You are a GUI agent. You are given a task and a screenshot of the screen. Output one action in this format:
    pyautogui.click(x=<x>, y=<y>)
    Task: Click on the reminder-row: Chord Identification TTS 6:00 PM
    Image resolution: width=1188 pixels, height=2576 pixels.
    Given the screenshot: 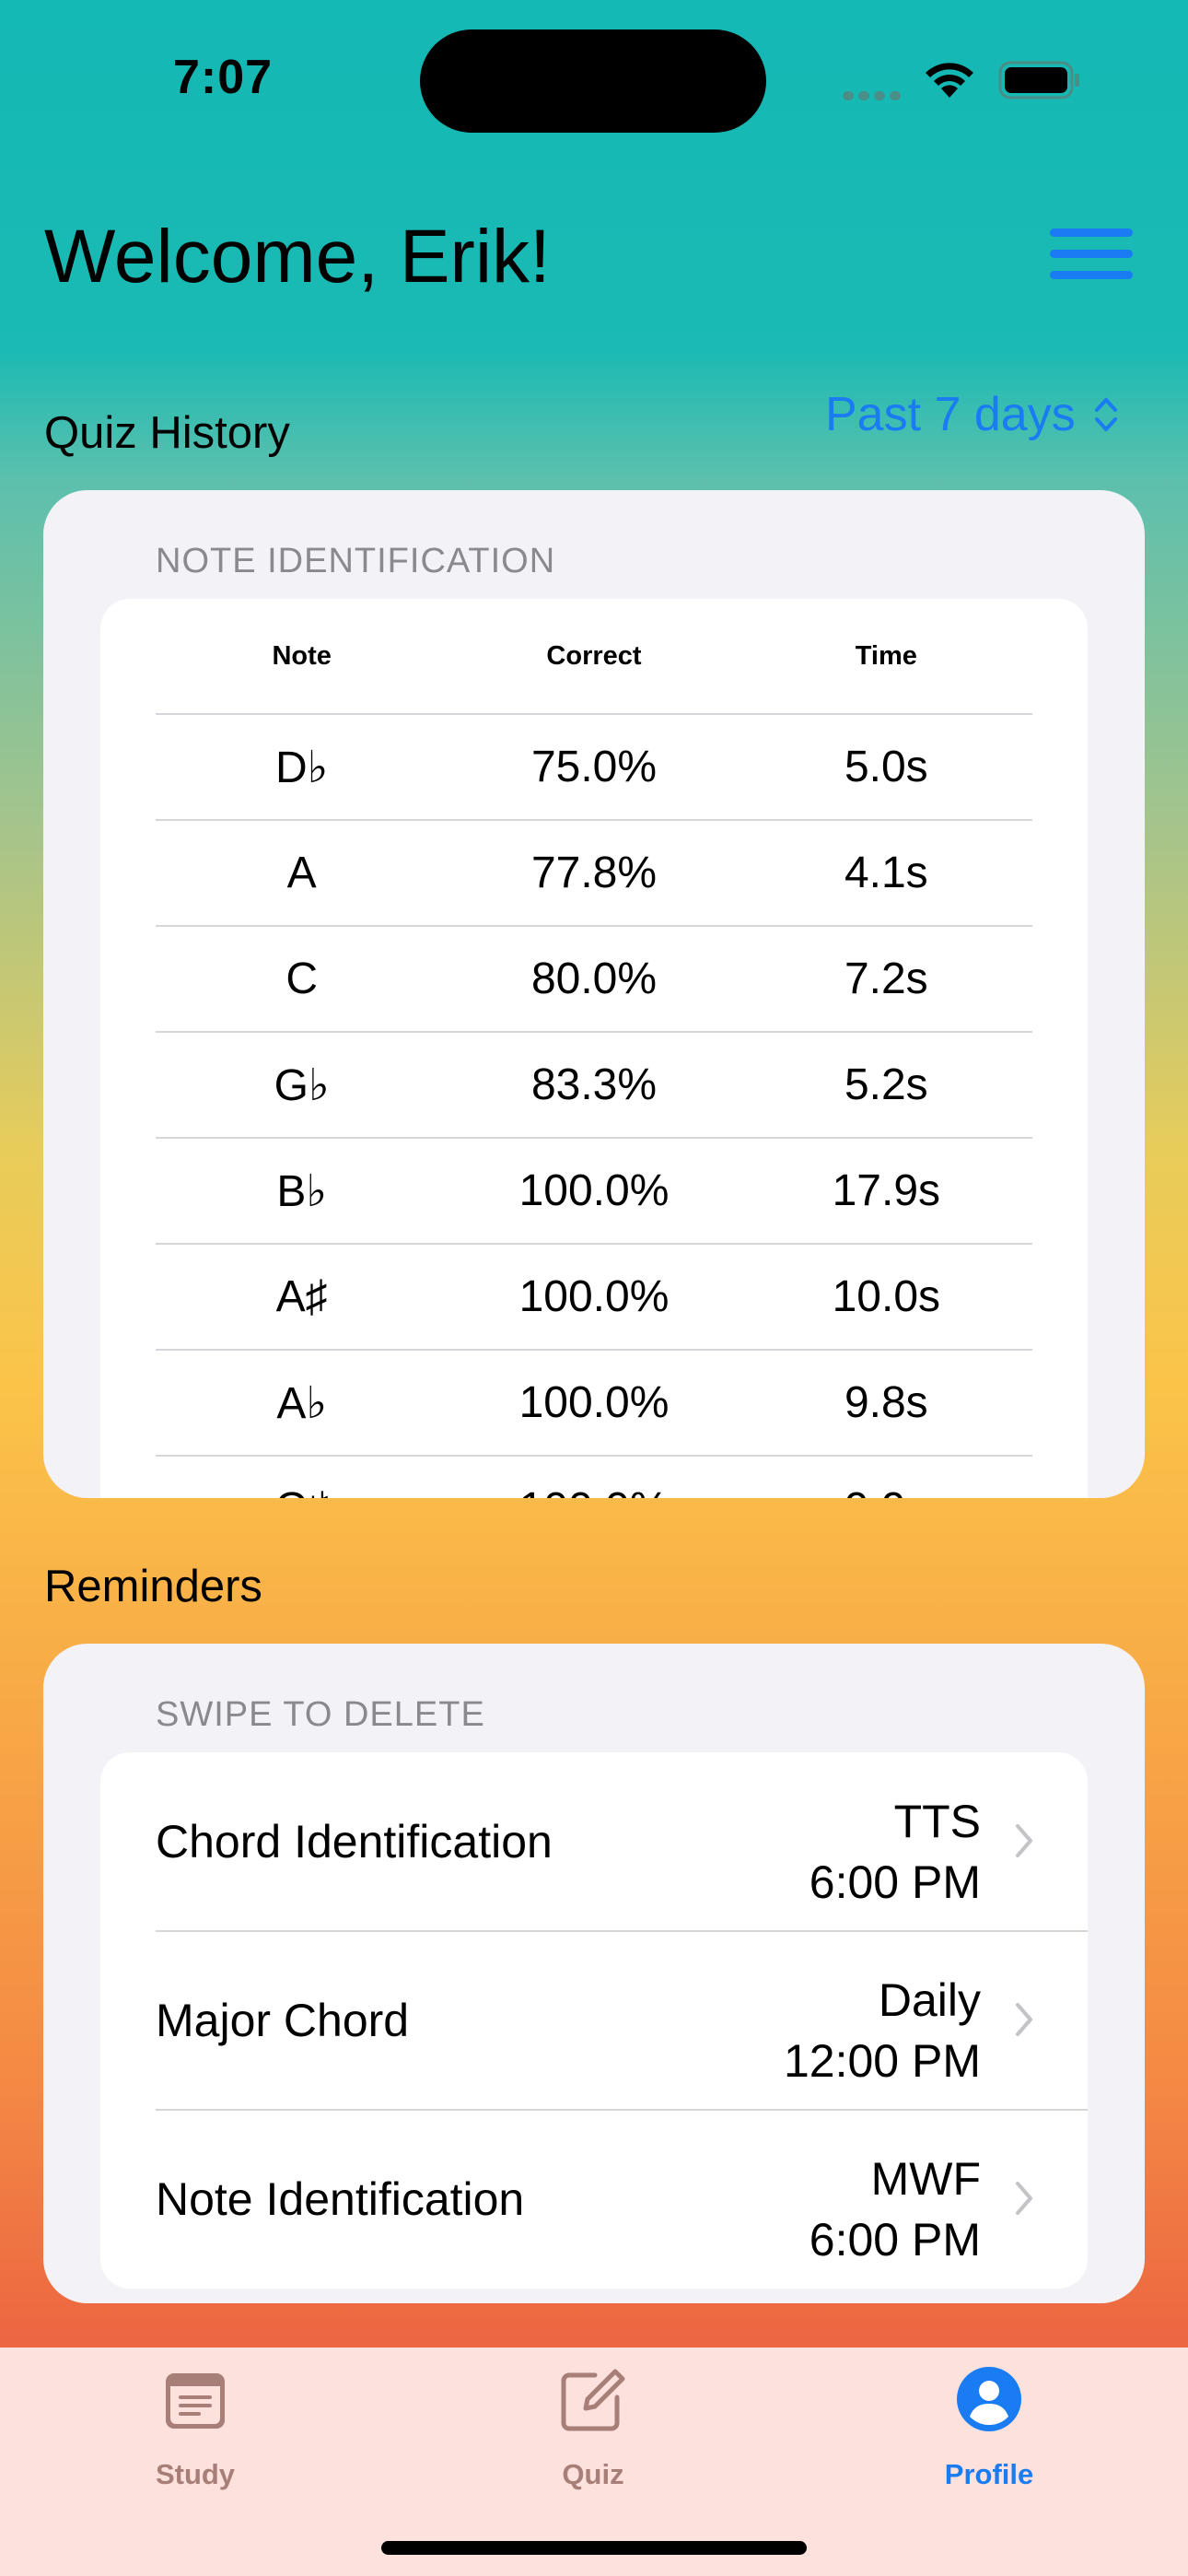 What is the action you would take?
    pyautogui.click(x=594, y=1841)
    